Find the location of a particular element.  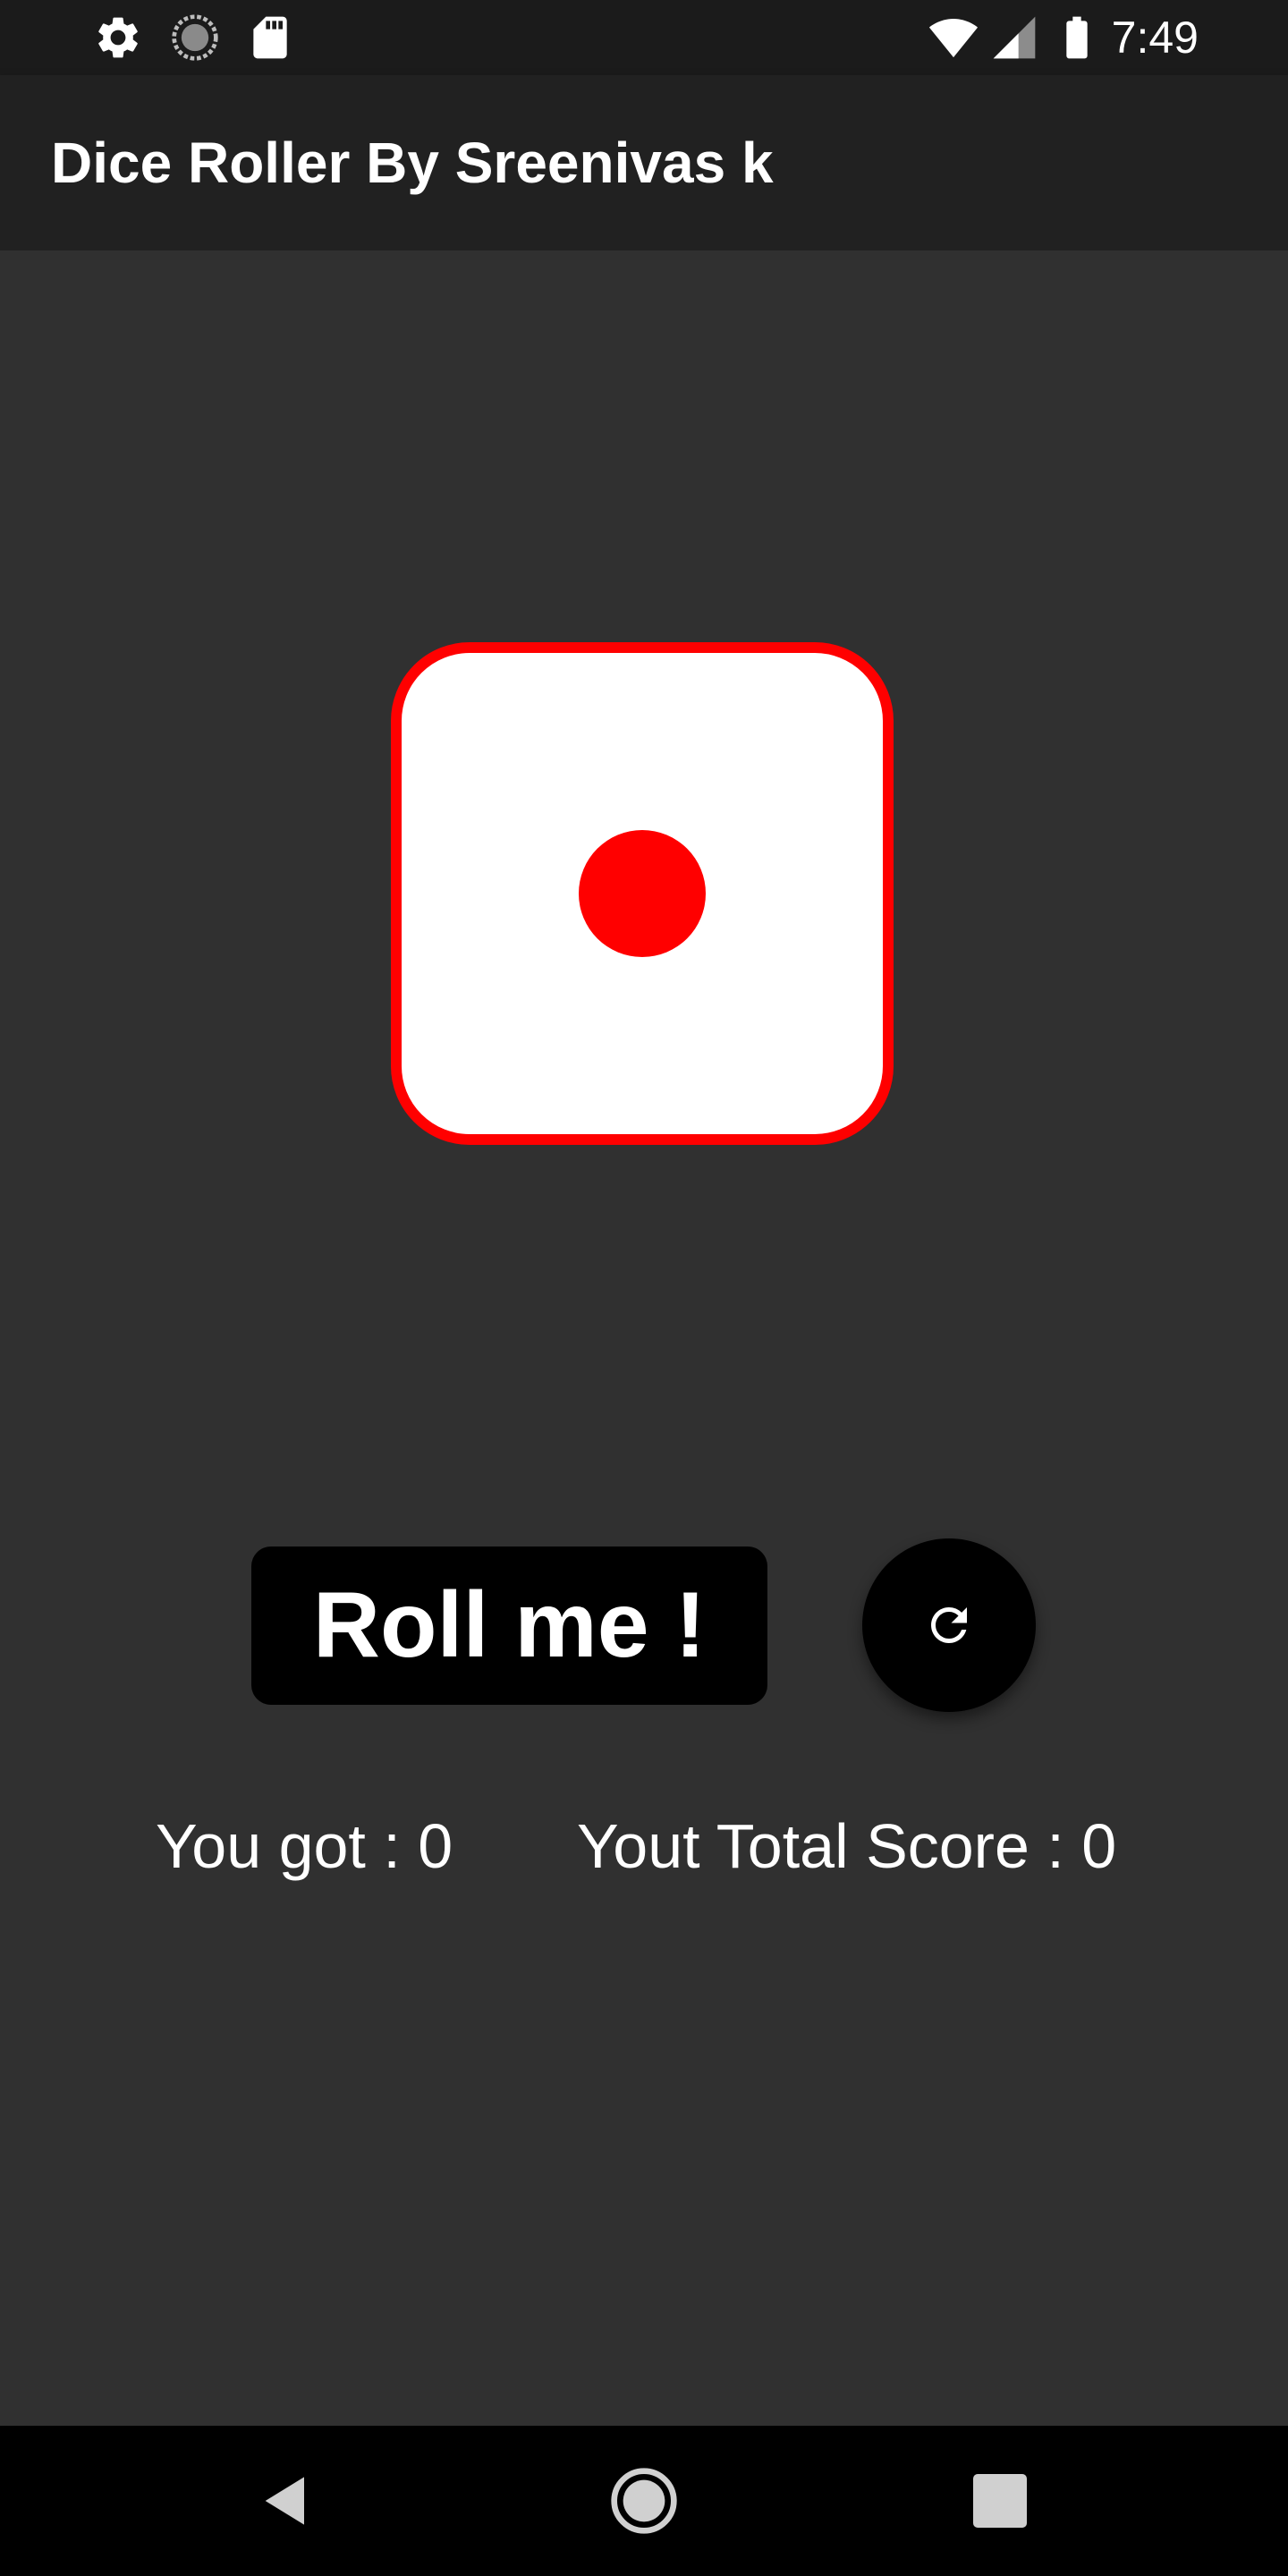

home-icon is located at coordinates (644, 2501).